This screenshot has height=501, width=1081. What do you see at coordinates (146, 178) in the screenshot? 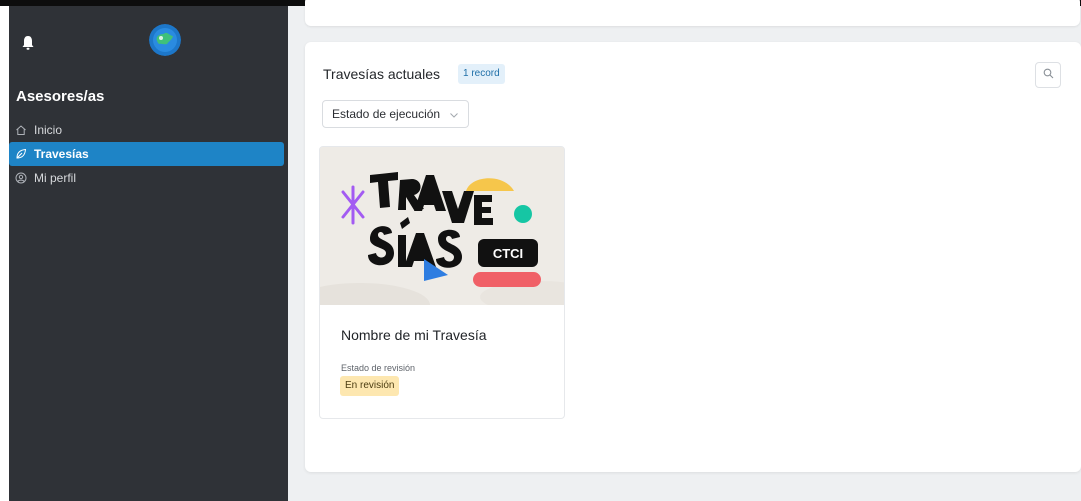
I see `sidebar-item-mi-perfil: Mi perfil` at bounding box center [146, 178].